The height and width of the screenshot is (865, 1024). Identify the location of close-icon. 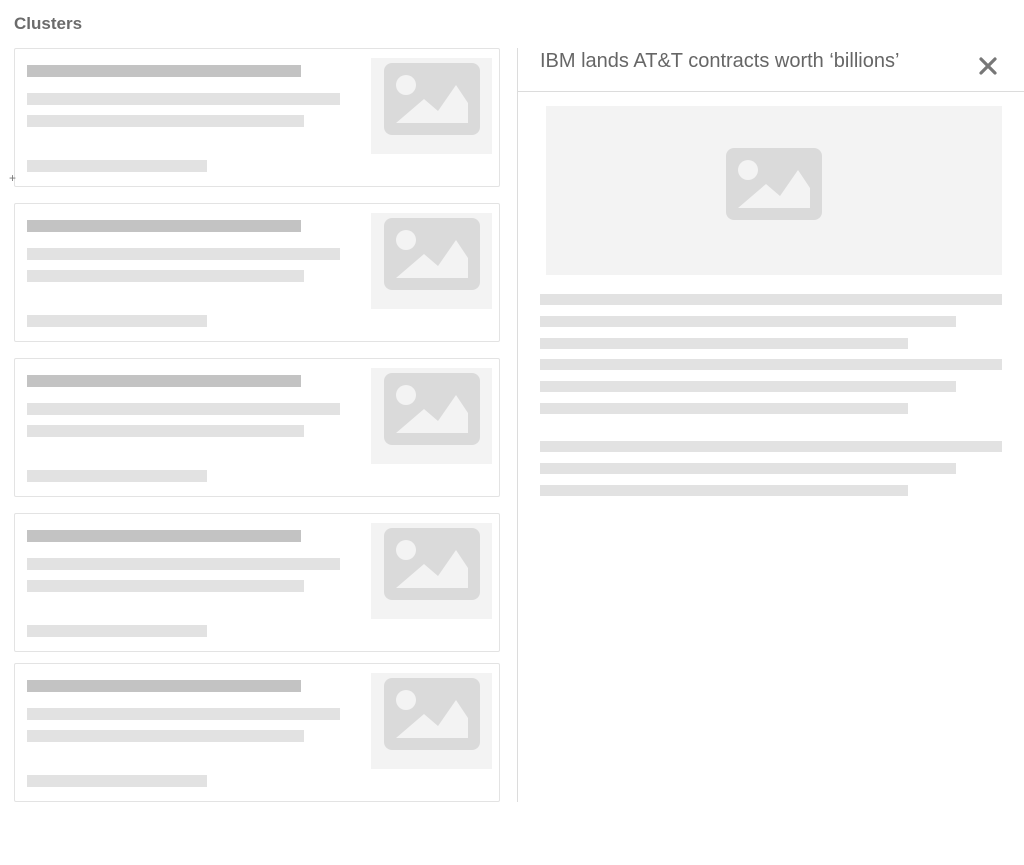
(988, 66).